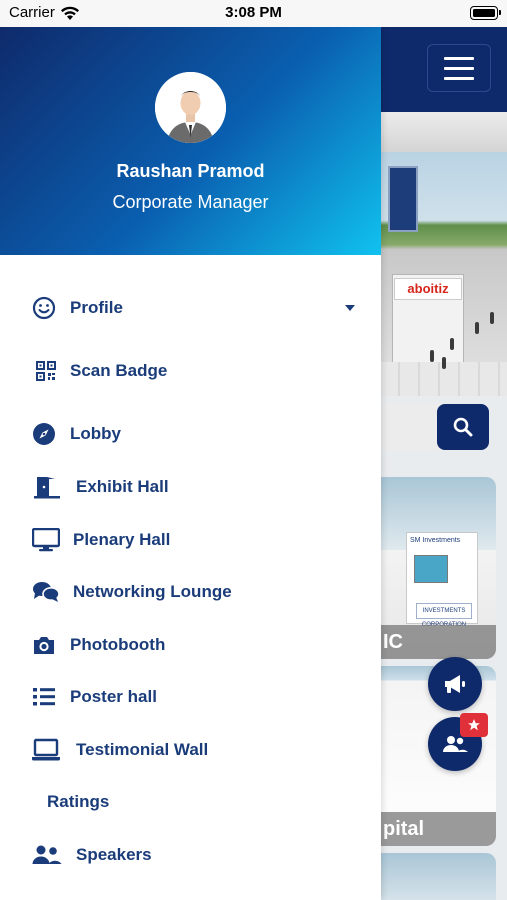 This screenshot has width=507, height=900. I want to click on search-icon, so click(463, 427).